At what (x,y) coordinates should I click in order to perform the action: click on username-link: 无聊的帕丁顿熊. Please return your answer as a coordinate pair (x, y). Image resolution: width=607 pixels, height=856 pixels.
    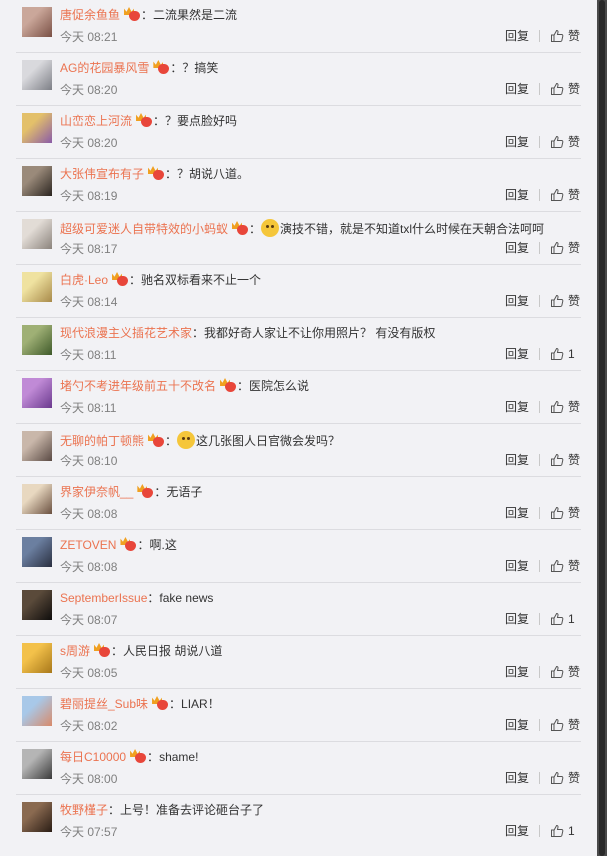
    Looking at the image, I should click on (102, 441).